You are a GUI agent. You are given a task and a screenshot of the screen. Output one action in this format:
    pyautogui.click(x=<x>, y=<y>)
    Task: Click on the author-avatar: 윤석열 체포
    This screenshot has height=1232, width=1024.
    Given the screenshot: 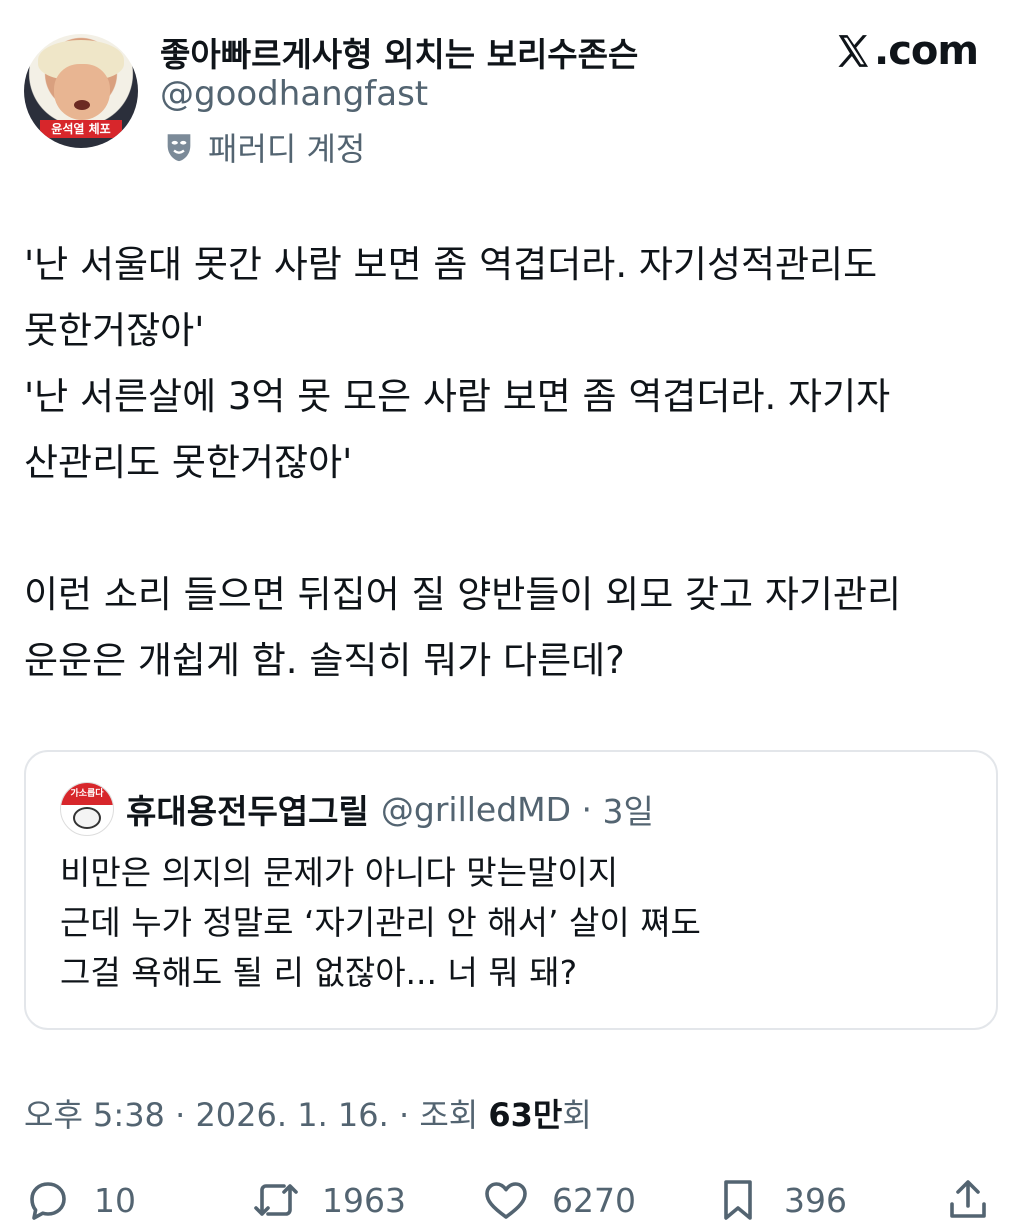 What is the action you would take?
    pyautogui.click(x=81, y=91)
    